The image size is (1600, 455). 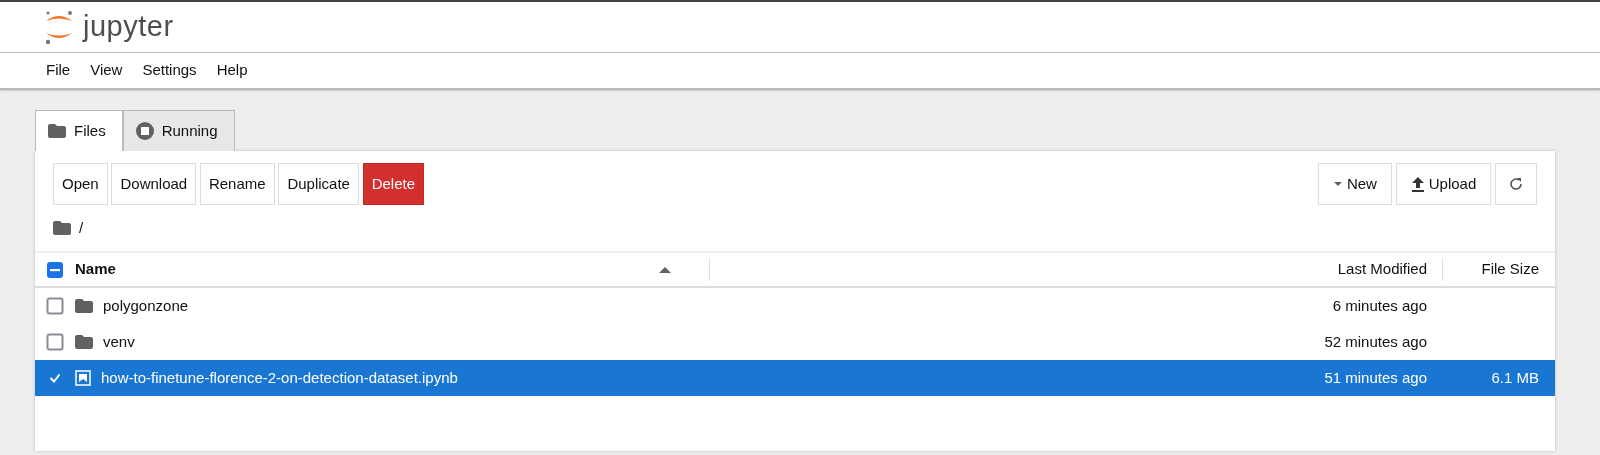 I want to click on file-row: polygonzone 6 minutes ago, so click(x=795, y=306).